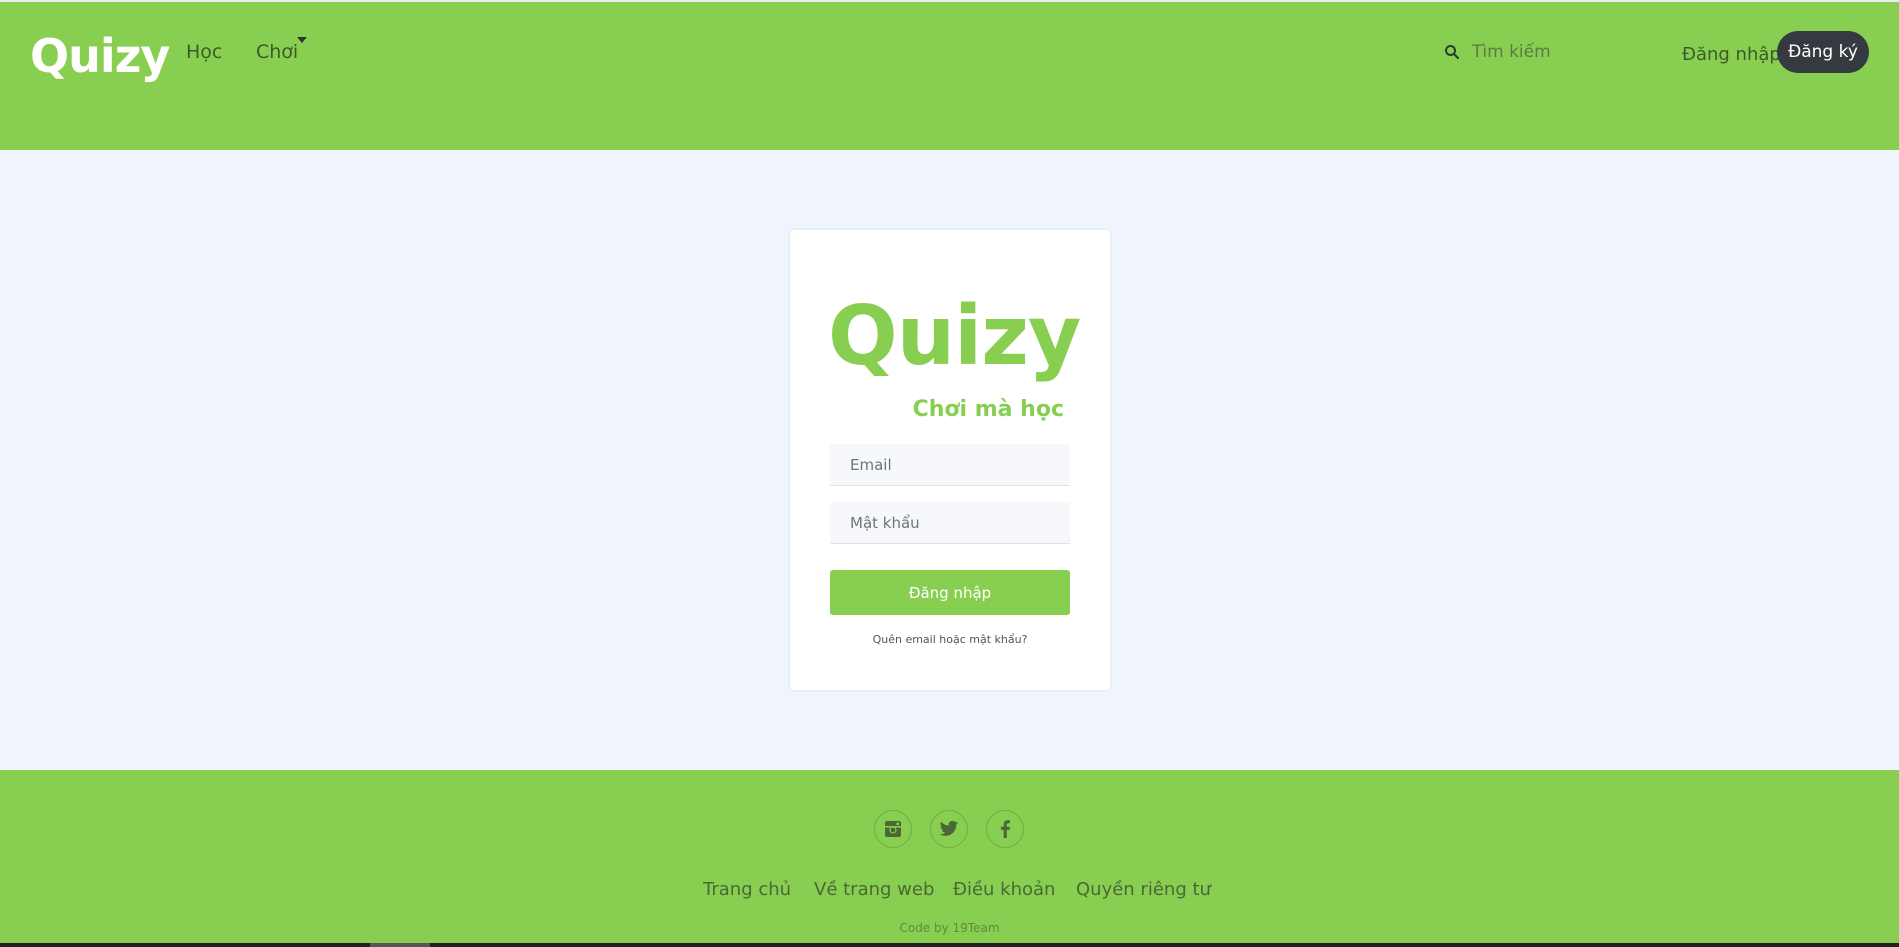 The height and width of the screenshot is (947, 1899). Describe the element at coordinates (747, 890) in the screenshot. I see `footer-link-home: Trang chủ` at that location.